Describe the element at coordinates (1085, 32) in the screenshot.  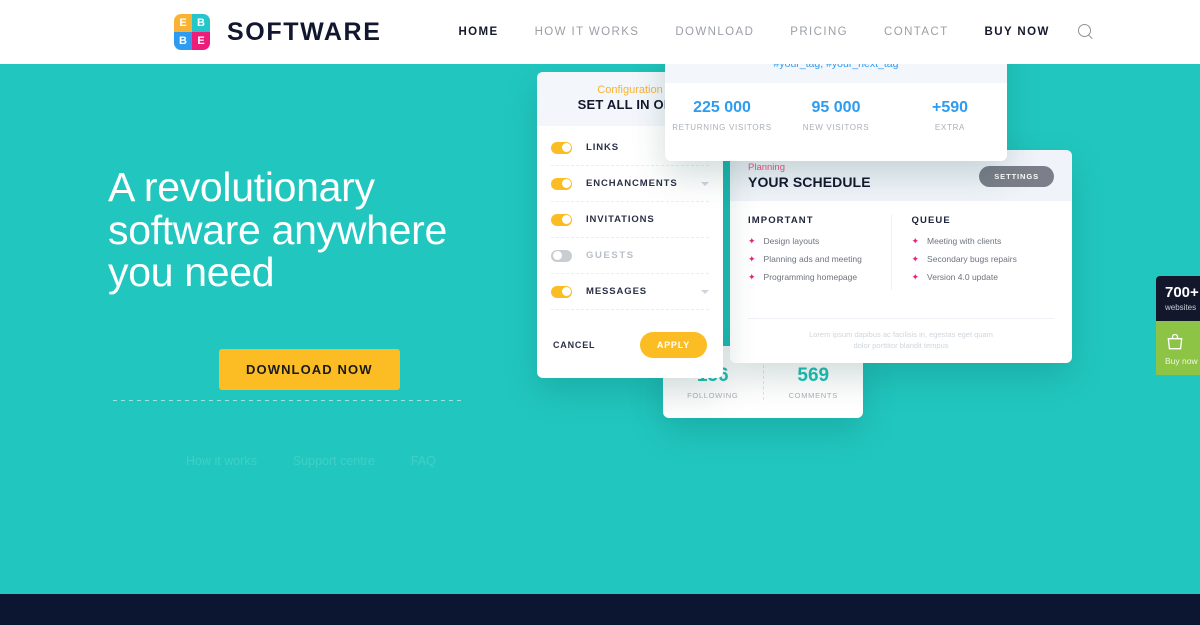
I see `search-icon` at that location.